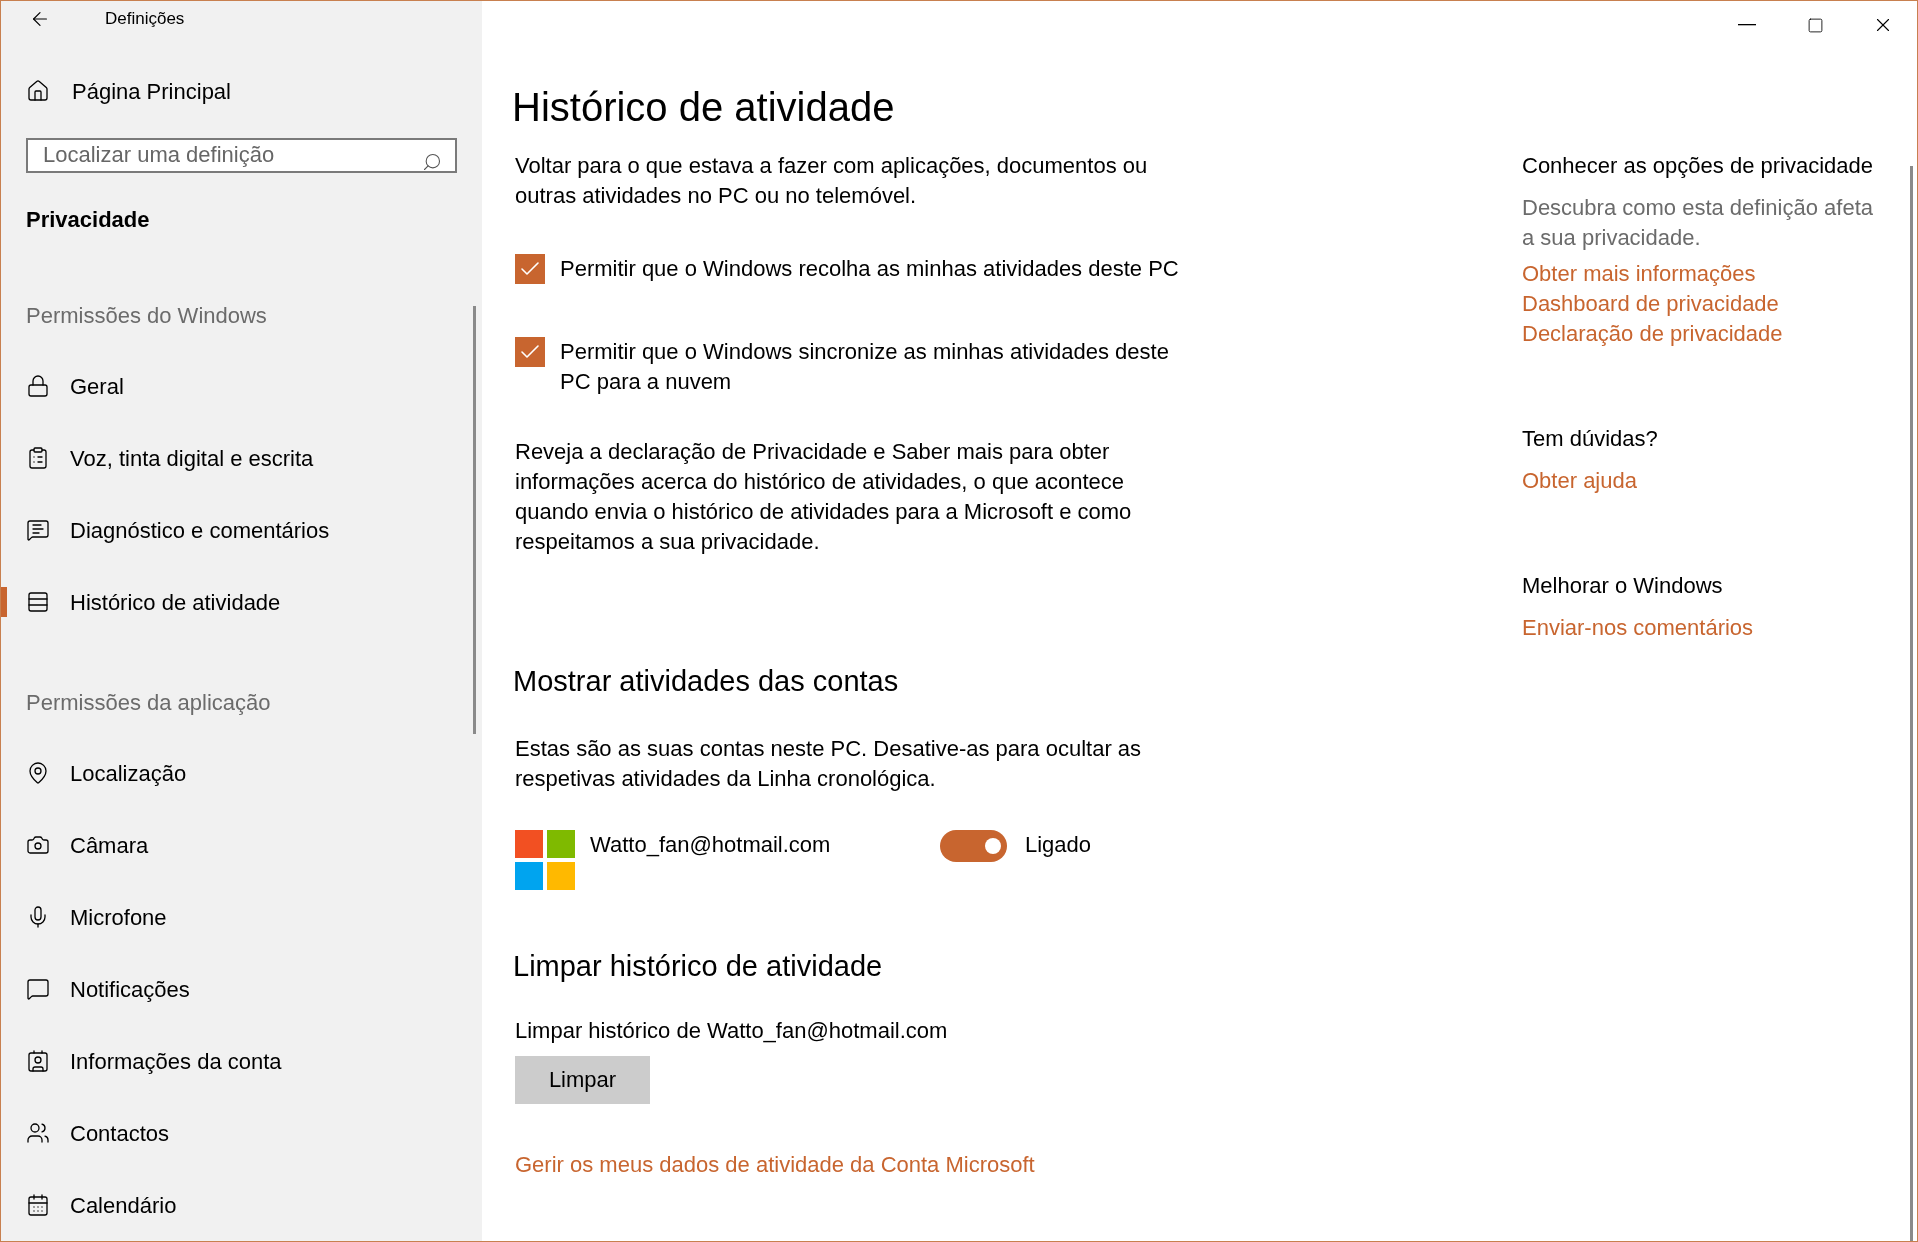 The width and height of the screenshot is (1918, 1242). What do you see at coordinates (865, 367) in the screenshot?
I see `checkbox-label: Permitir que o Windows sincronize as minhas atividades deste PC para a nuvem` at bounding box center [865, 367].